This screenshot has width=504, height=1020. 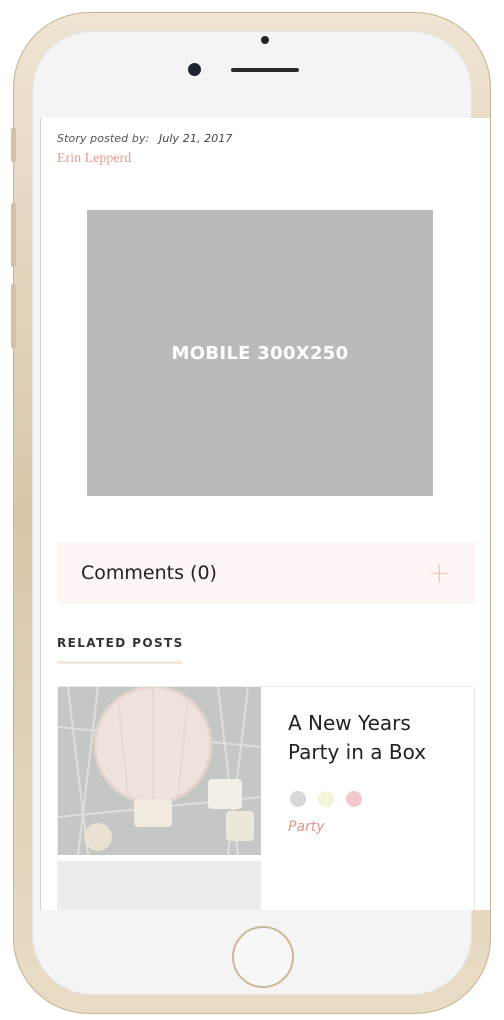 What do you see at coordinates (13, 145) in the screenshot?
I see `mute-switch` at bounding box center [13, 145].